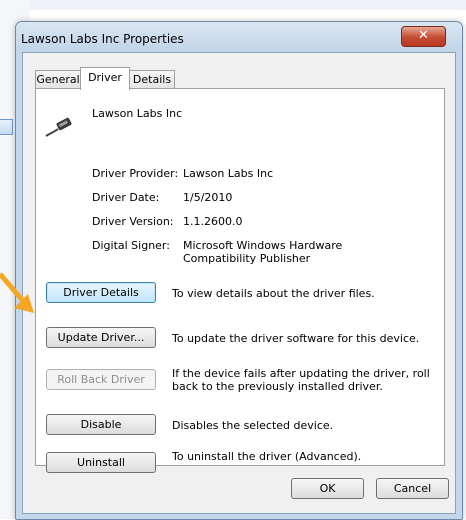 This screenshot has width=466, height=520. Describe the element at coordinates (105, 78) in the screenshot. I see `tab-driver: Driver` at that location.